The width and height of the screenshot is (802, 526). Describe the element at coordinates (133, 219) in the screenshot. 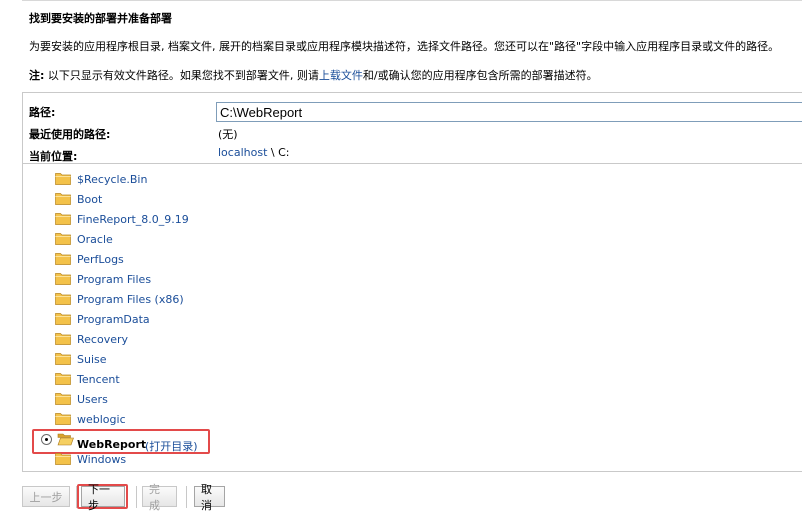

I see `folder-item-label: FineReport_8.0_9.19` at that location.